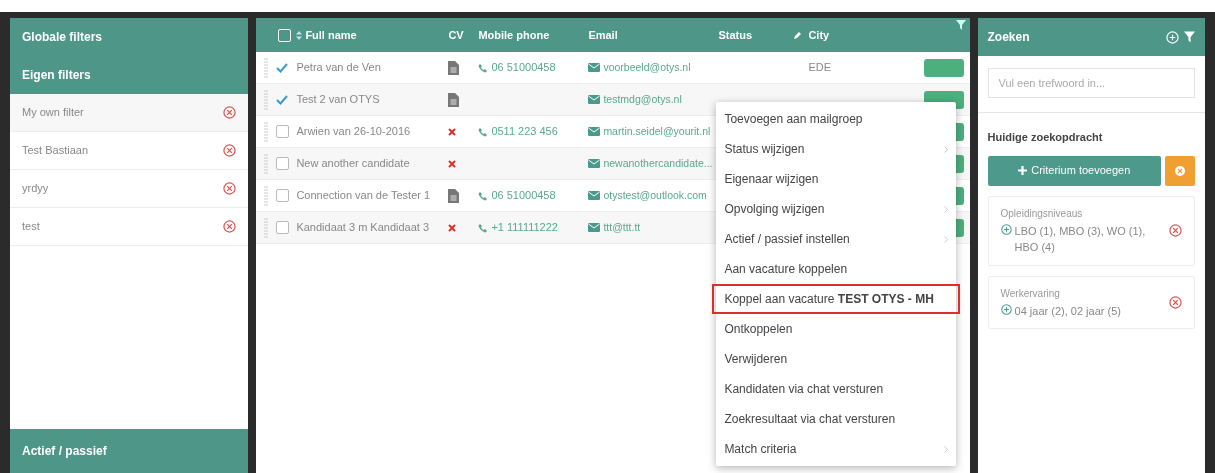 The height and width of the screenshot is (473, 1215). What do you see at coordinates (836, 149) in the screenshot?
I see `menu-item: Status wijzigen` at bounding box center [836, 149].